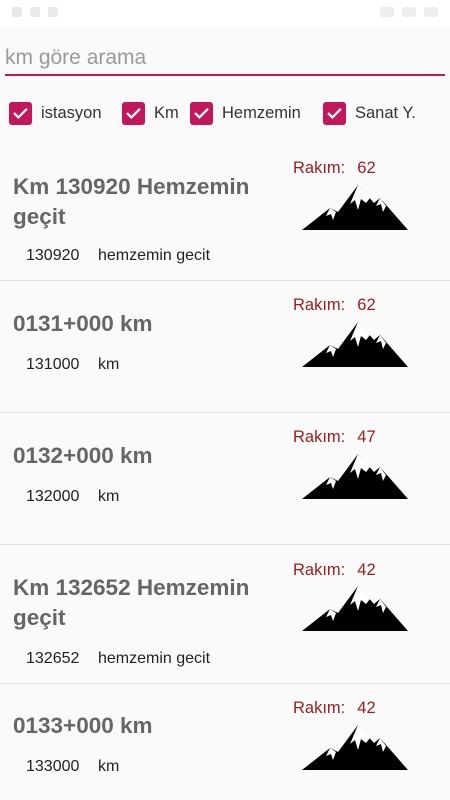  What do you see at coordinates (225, 742) in the screenshot?
I see `list-item: 0133+000 km 133000 km Rakım: 42` at bounding box center [225, 742].